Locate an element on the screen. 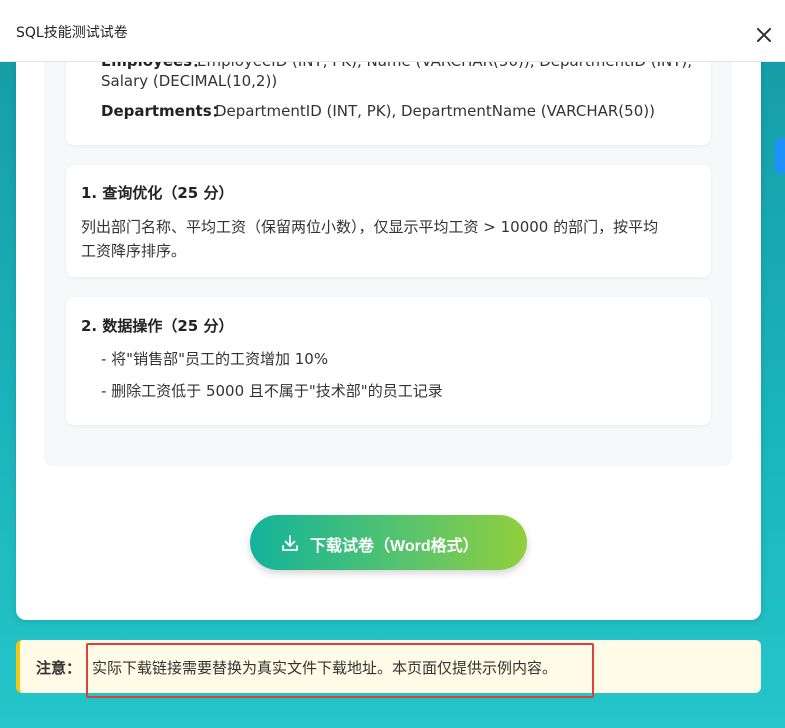 The image size is (785, 728). dialog-title: SQL技能测试试卷 is located at coordinates (72, 33).